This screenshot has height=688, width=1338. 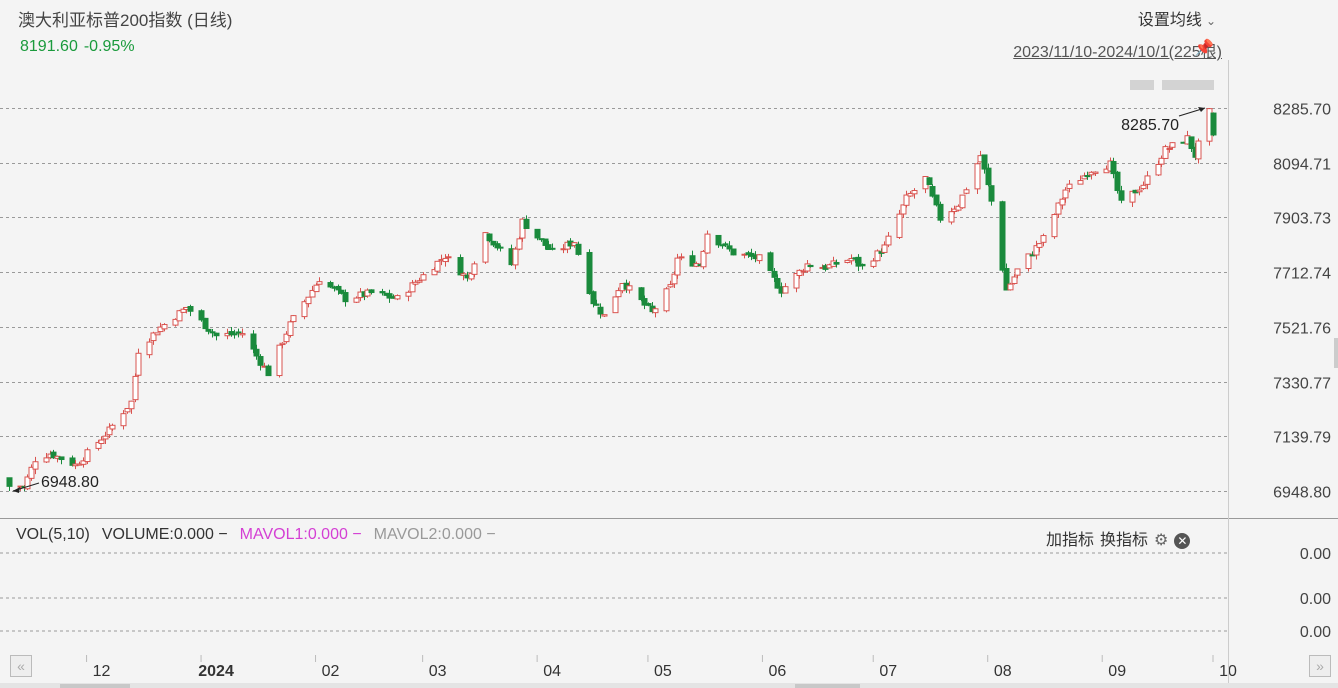 What do you see at coordinates (1124, 540) in the screenshot?
I see `switch-indicator-button: 换指标` at bounding box center [1124, 540].